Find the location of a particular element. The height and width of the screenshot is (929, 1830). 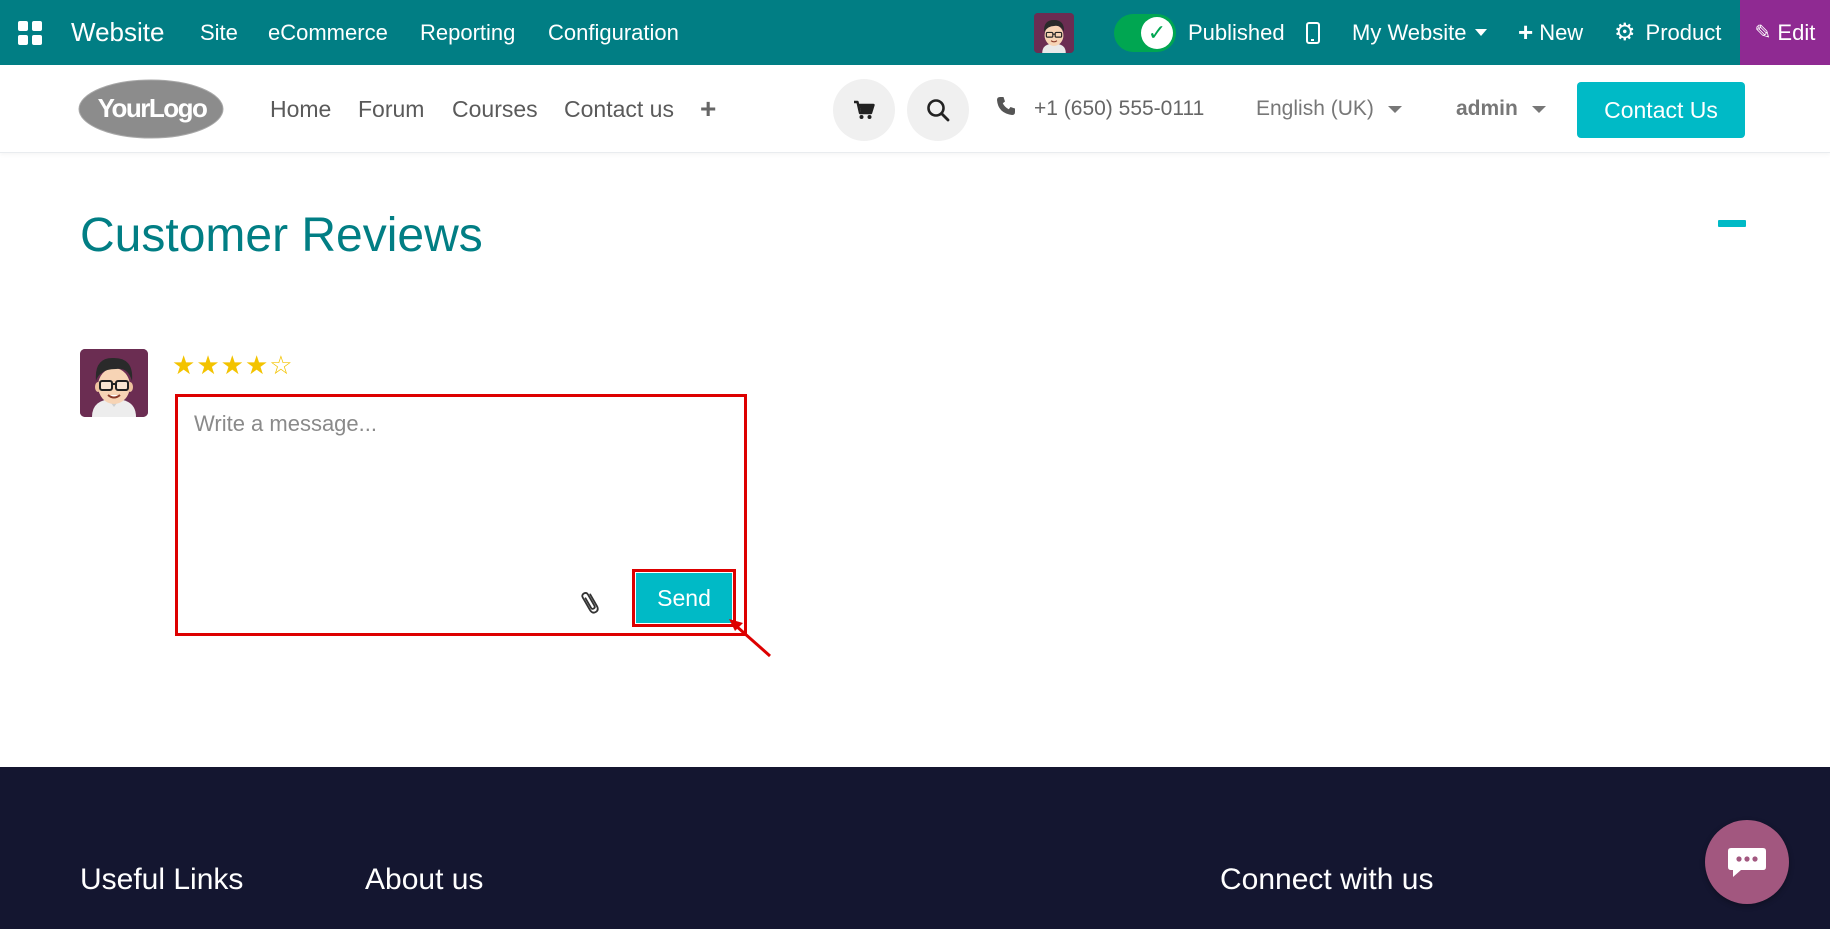

review-composer: Send is located at coordinates (461, 515).